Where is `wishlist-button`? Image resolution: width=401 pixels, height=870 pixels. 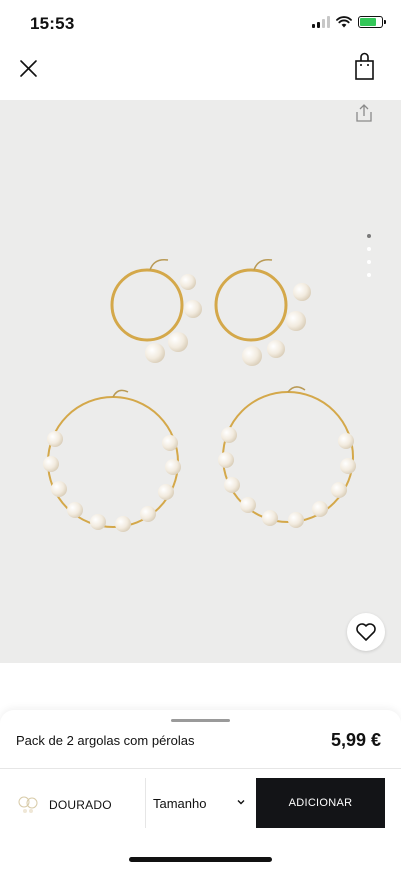
wishlist-button is located at coordinates (366, 632).